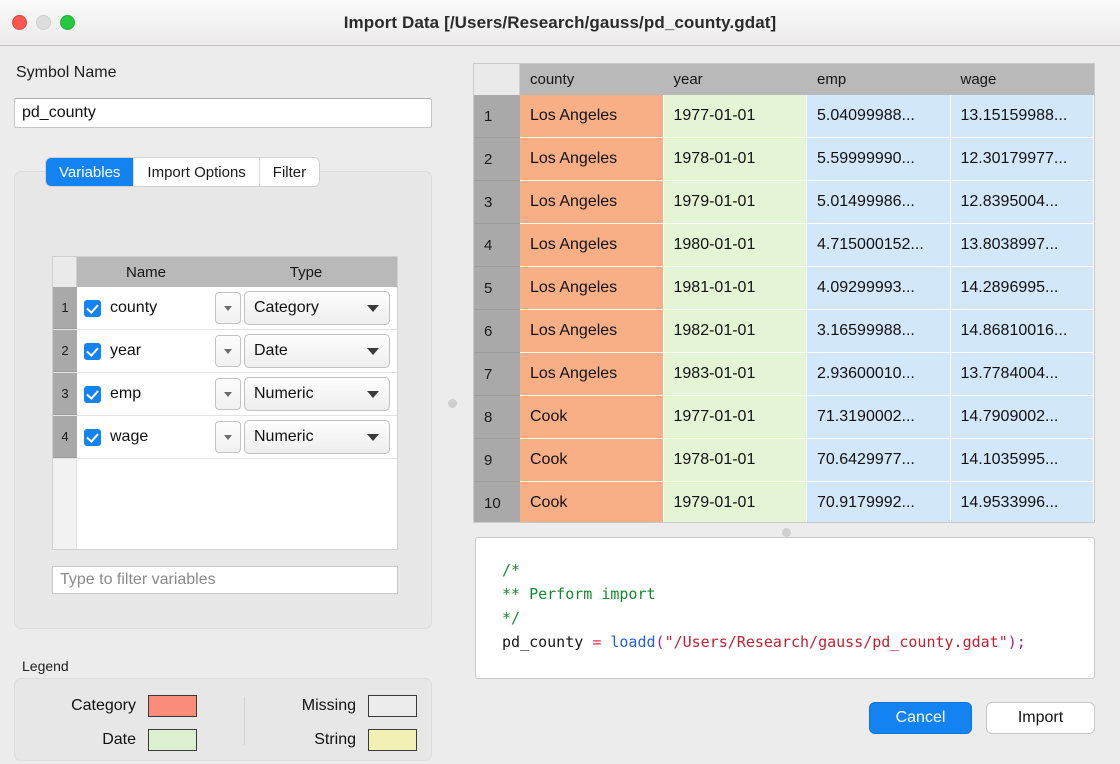 The image size is (1120, 764). I want to click on code-comment-close: */, so click(511, 618).